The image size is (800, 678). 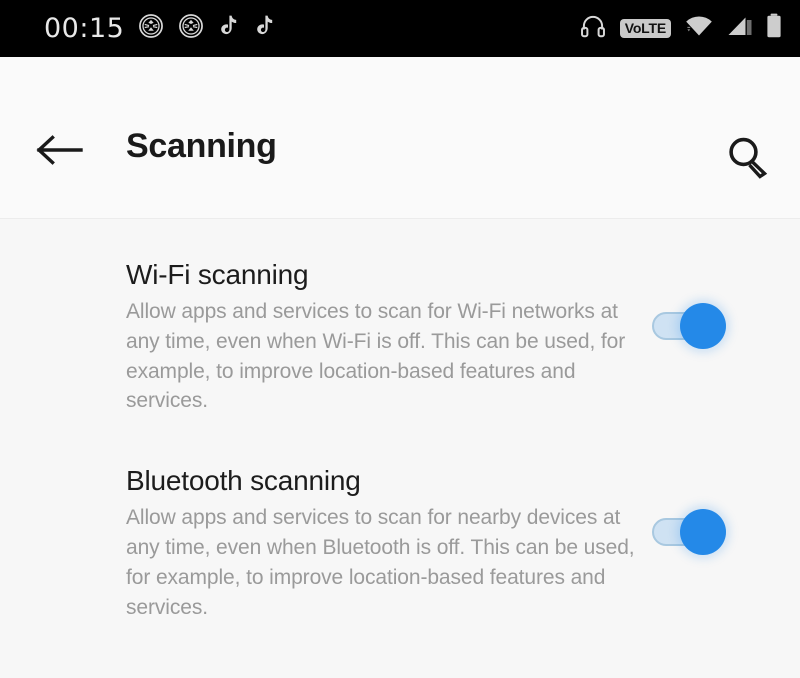 What do you see at coordinates (740, 28) in the screenshot?
I see `cellular-signal-icon` at bounding box center [740, 28].